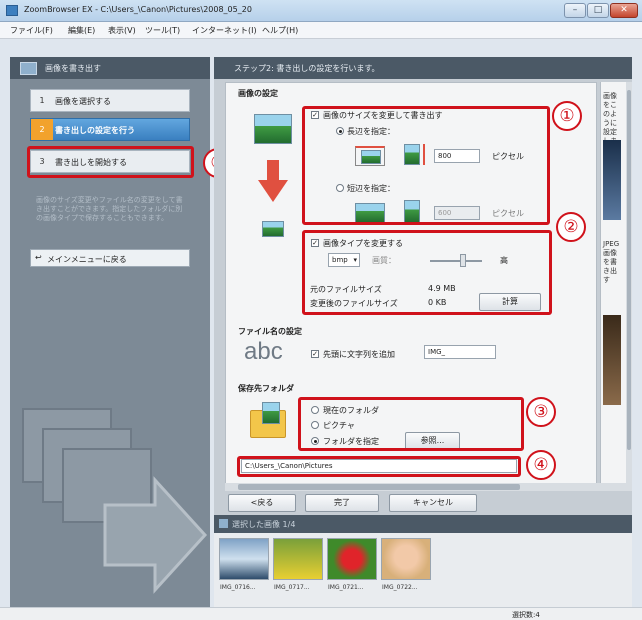  Describe the element at coordinates (567, 116) in the screenshot. I see `annotation-1: ①` at that location.